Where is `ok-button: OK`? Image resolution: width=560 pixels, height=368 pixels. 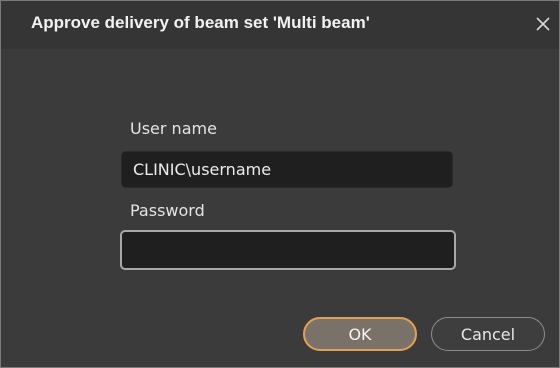 ok-button: OK is located at coordinates (360, 334).